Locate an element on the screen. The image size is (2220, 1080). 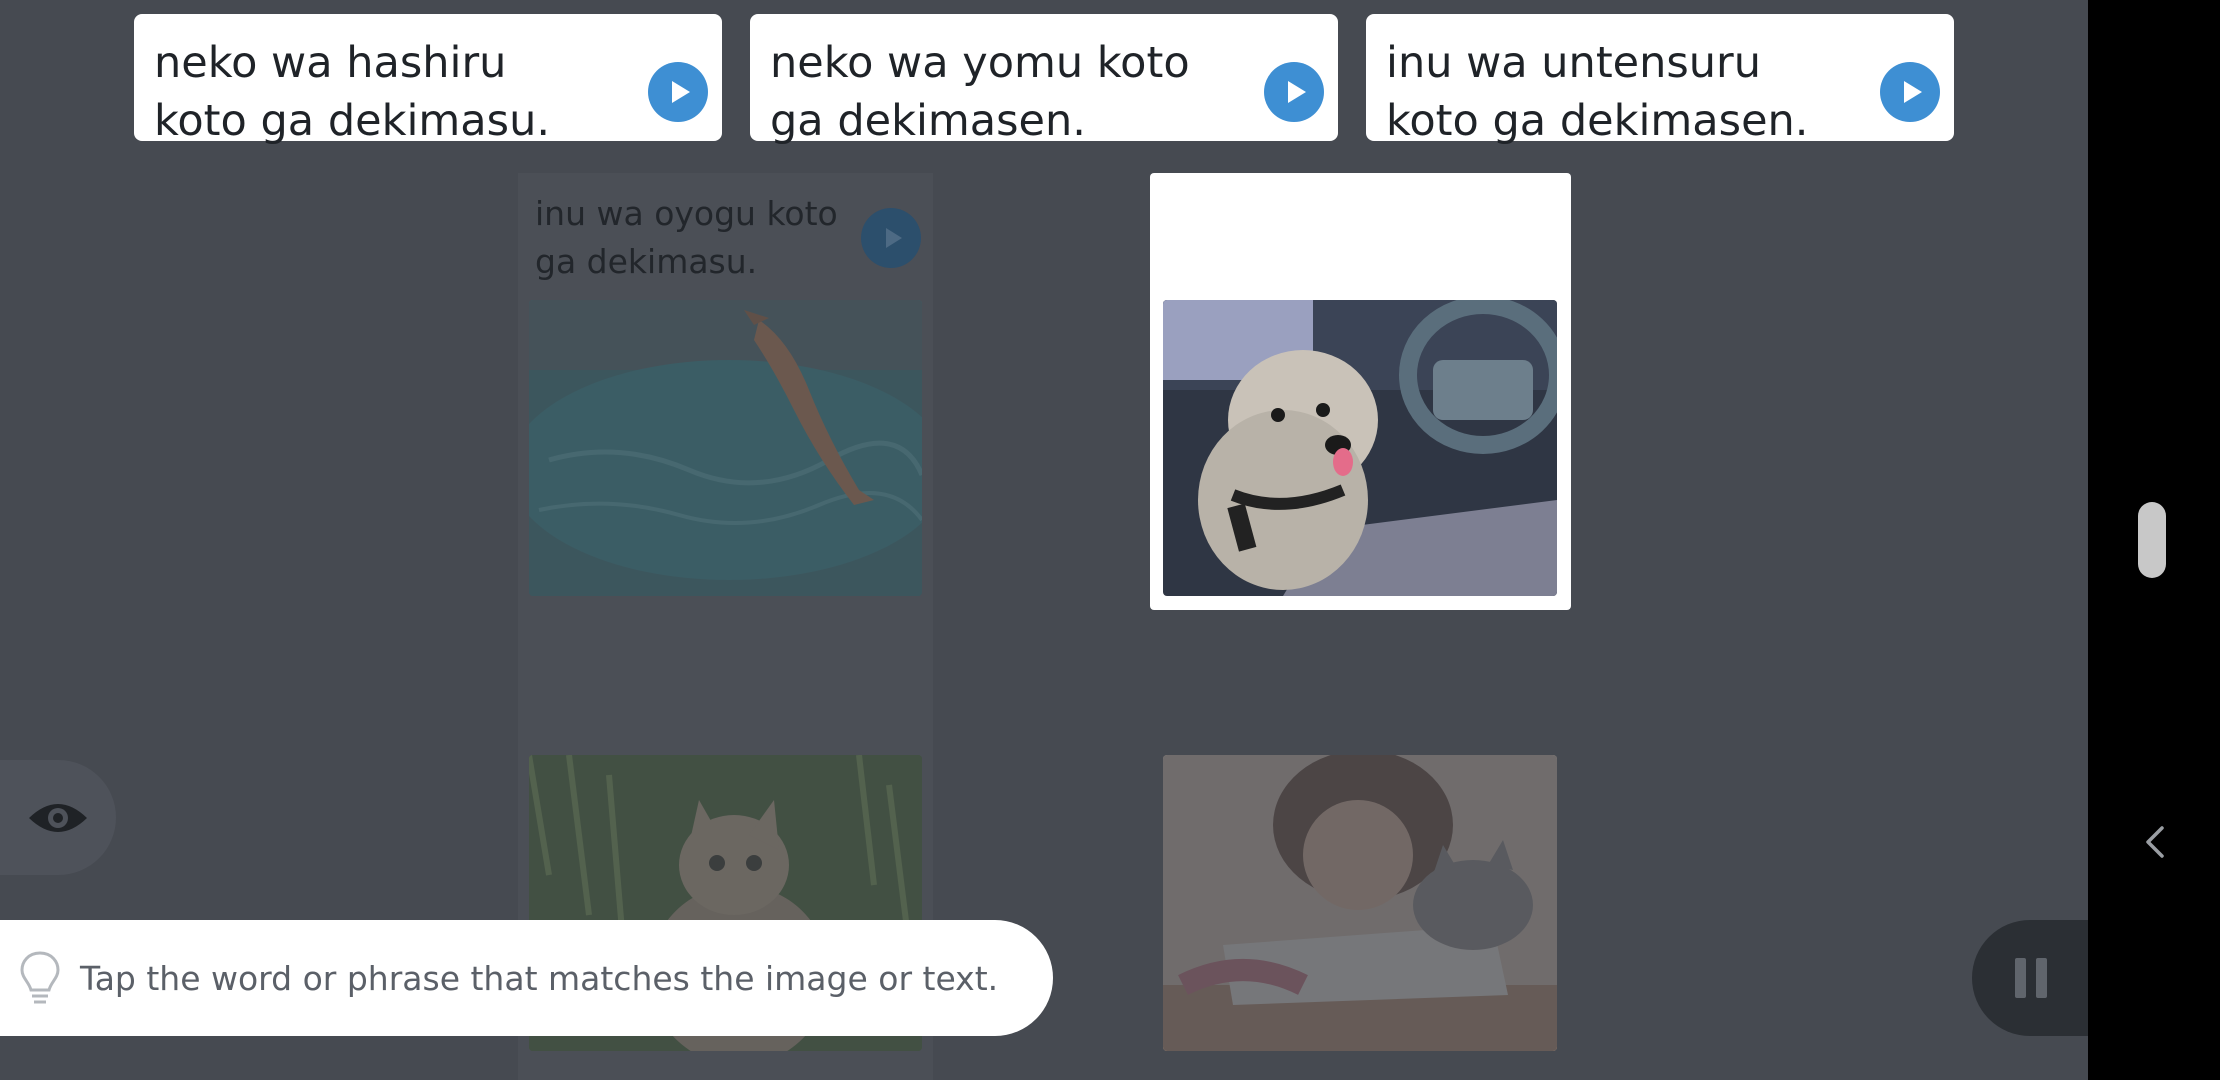
girl-reading-with-cat-image is located at coordinates (1360, 903).